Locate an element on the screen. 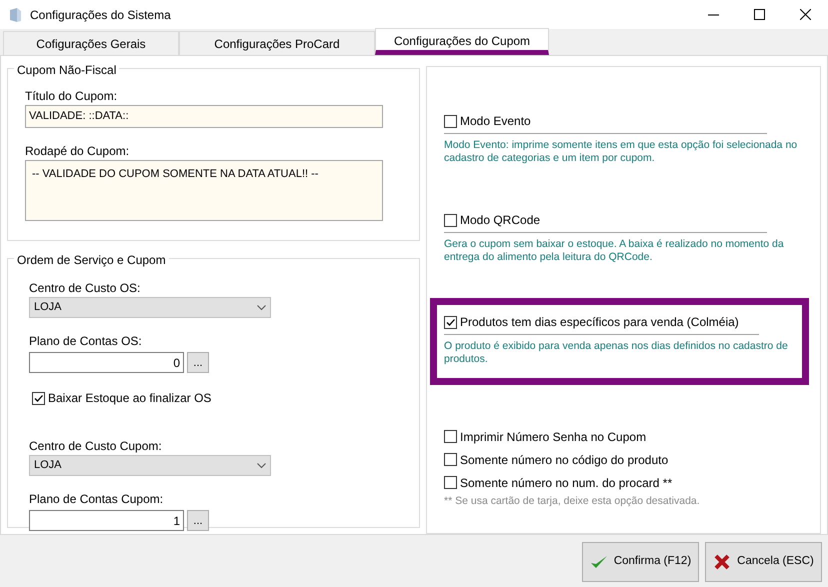 The width and height of the screenshot is (828, 587). tab: Configurações do Cupom is located at coordinates (462, 41).